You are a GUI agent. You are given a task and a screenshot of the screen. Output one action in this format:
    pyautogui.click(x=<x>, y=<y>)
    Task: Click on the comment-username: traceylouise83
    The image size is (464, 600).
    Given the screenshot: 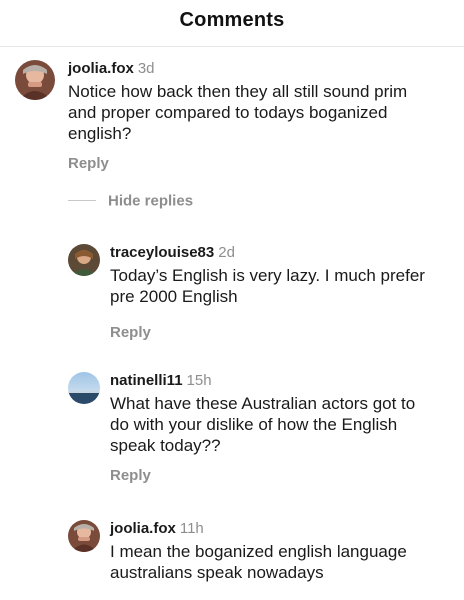 What is the action you would take?
    pyautogui.click(x=162, y=252)
    